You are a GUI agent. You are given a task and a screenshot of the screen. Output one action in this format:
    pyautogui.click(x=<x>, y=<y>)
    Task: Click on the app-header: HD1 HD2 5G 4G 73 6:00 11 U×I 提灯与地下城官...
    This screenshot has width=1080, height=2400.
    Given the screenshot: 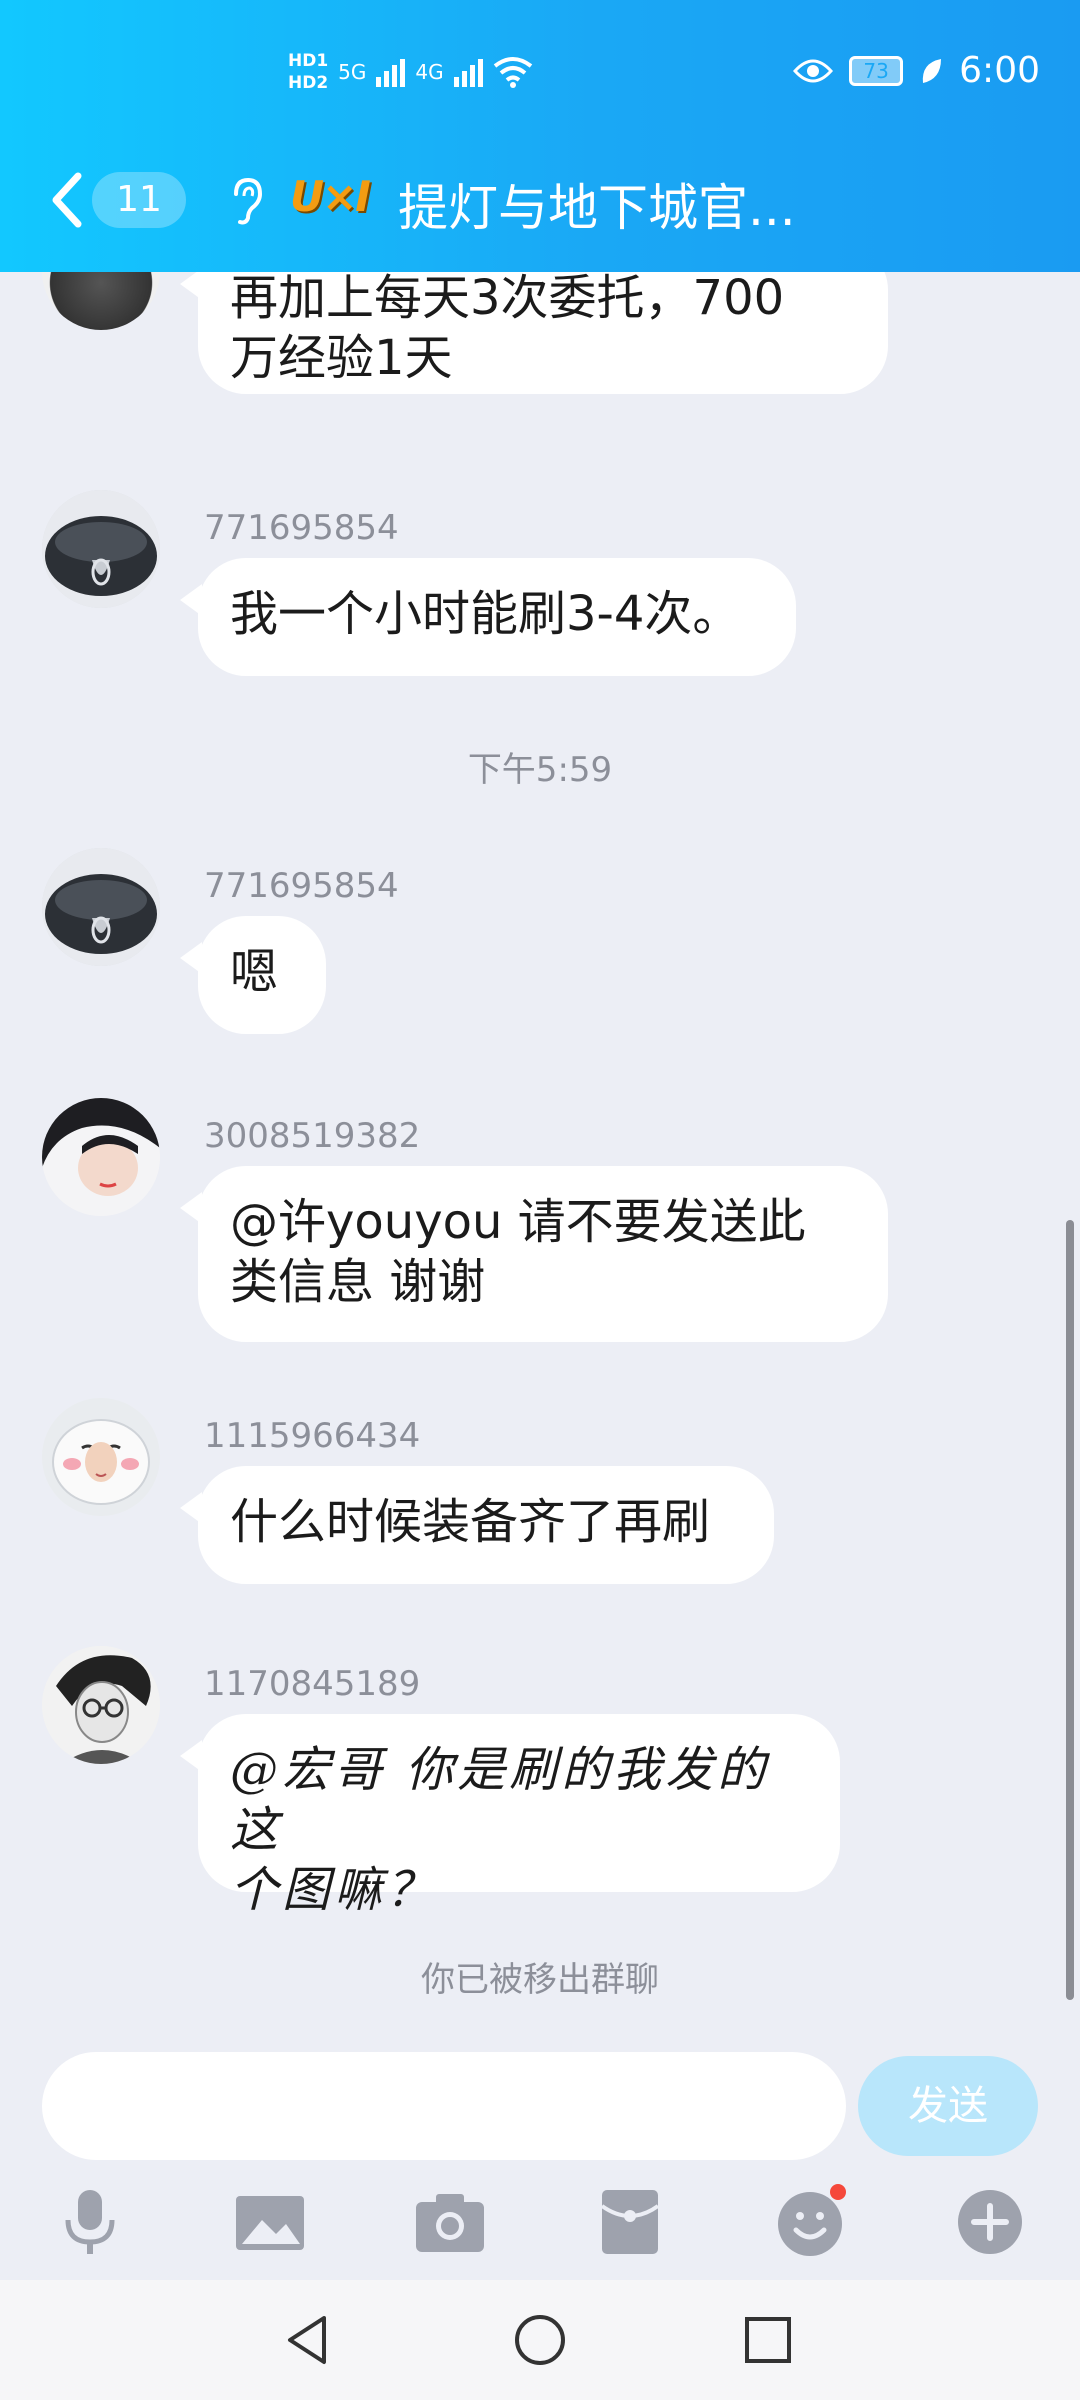 What is the action you would take?
    pyautogui.click(x=540, y=136)
    